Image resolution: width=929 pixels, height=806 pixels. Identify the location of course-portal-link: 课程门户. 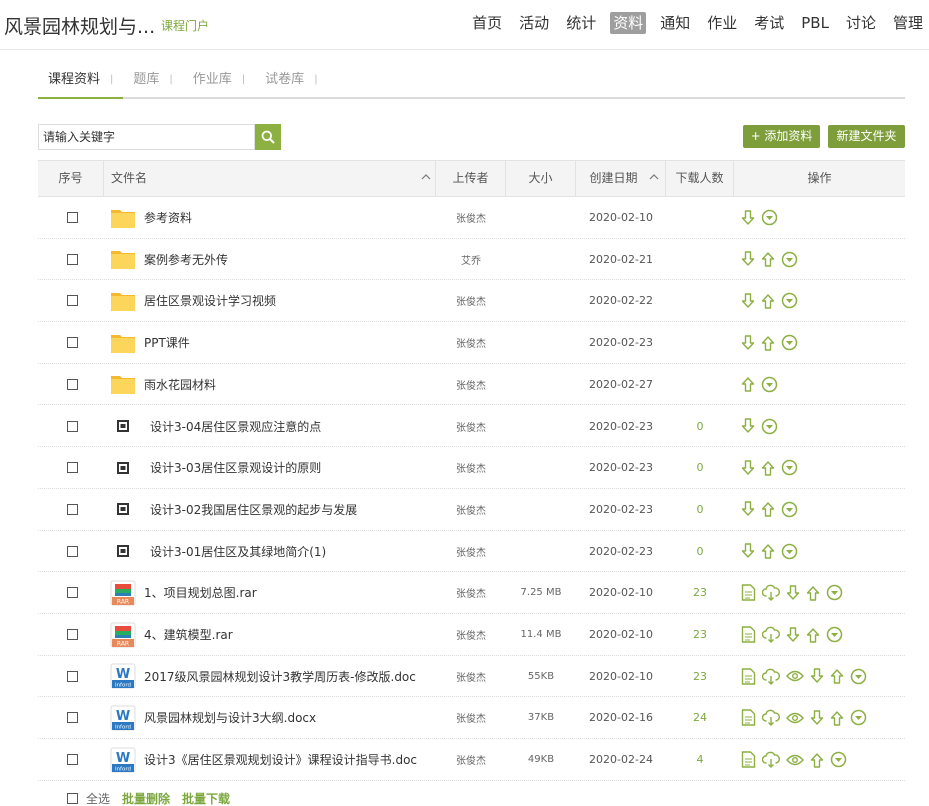
(185, 25).